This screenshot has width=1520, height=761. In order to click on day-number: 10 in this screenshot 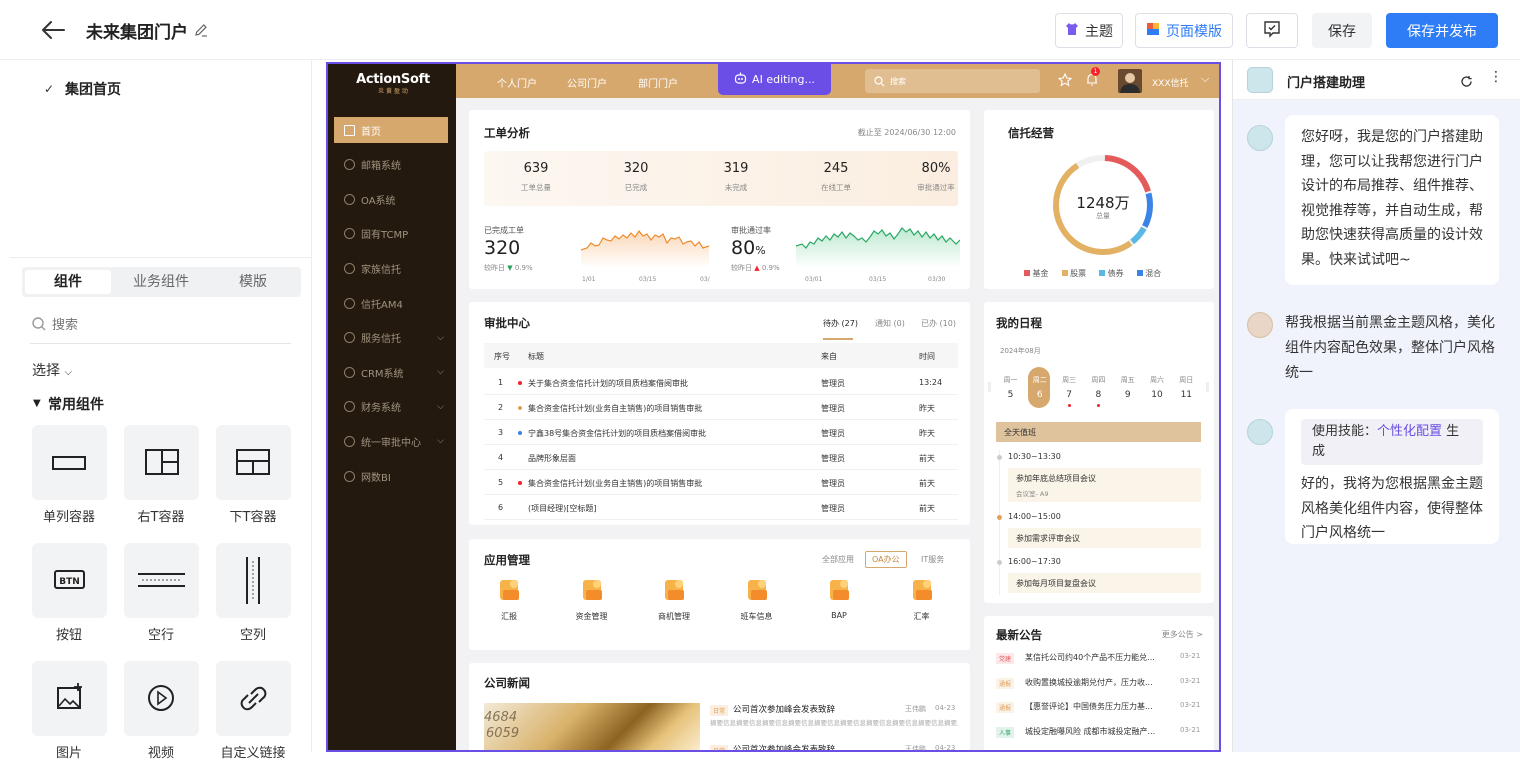, I will do `click(1157, 395)`.